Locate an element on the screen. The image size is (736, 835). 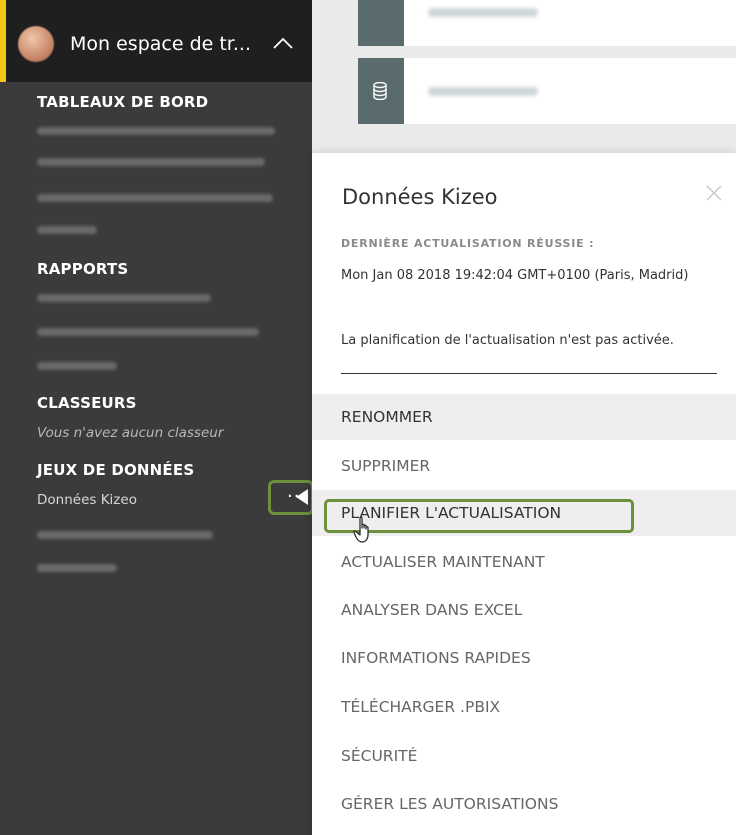
divider is located at coordinates (529, 373).